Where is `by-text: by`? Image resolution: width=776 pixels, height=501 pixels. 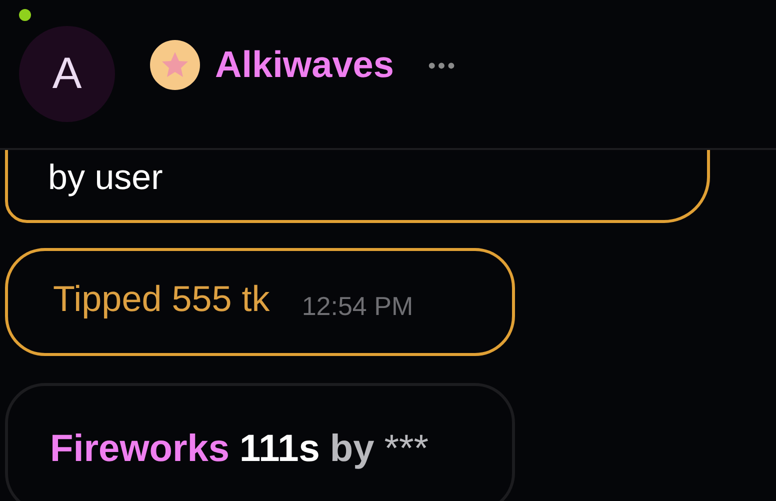
by-text: by is located at coordinates (352, 449).